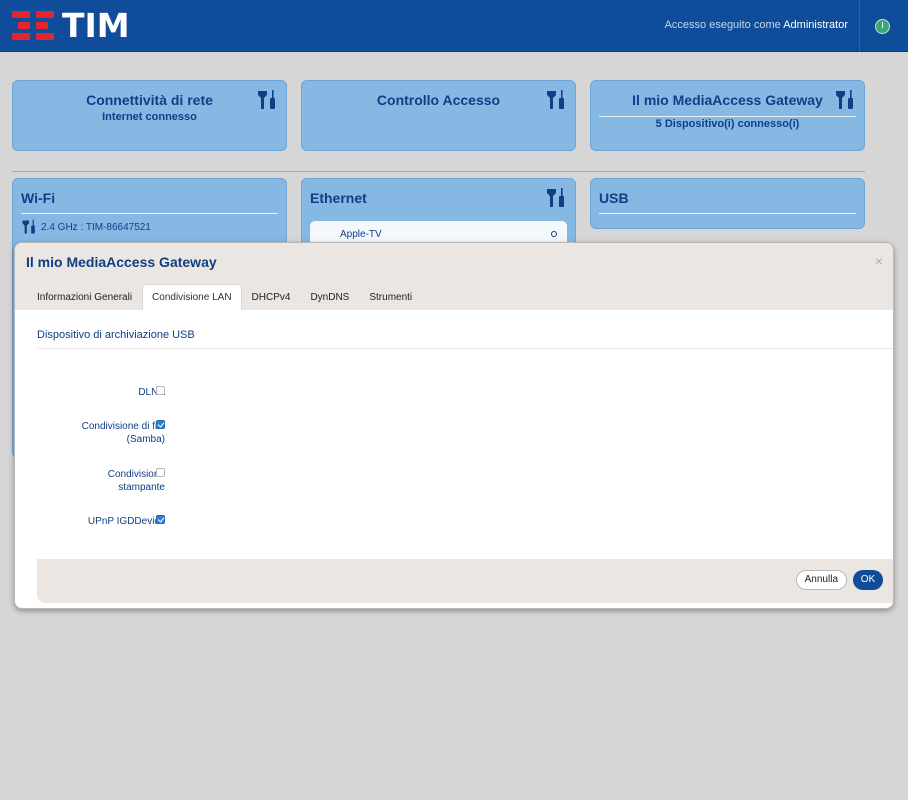 This screenshot has width=908, height=800. Describe the element at coordinates (438, 232) in the screenshot. I see `ethernet-device-item: Apple-TV` at that location.